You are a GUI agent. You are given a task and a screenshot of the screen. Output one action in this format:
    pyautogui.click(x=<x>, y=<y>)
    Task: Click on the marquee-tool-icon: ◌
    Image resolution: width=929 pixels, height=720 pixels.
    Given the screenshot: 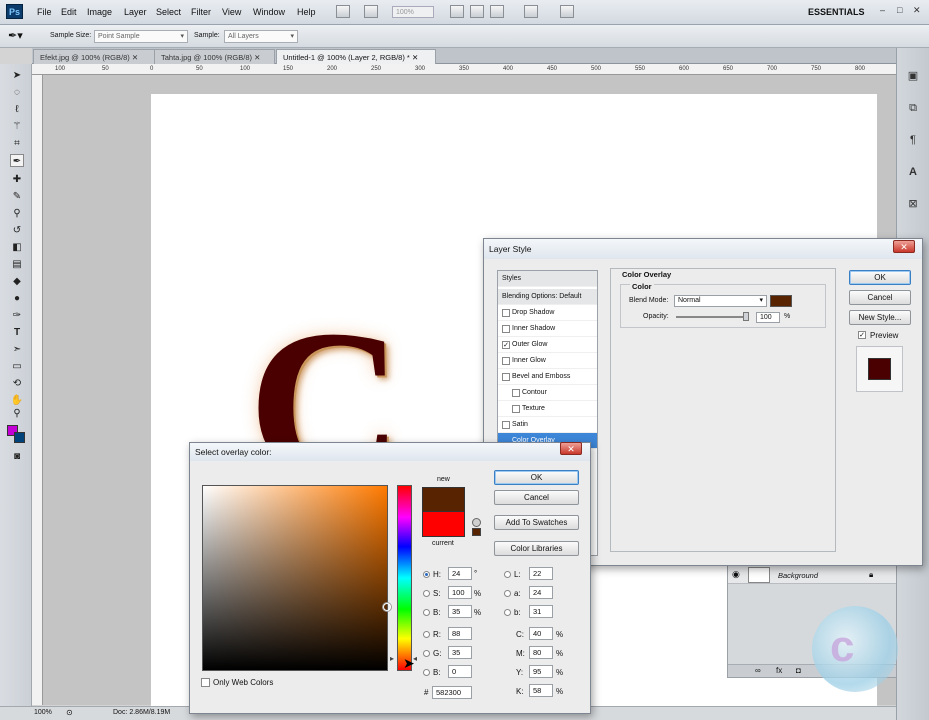 What is the action you would take?
    pyautogui.click(x=17, y=92)
    